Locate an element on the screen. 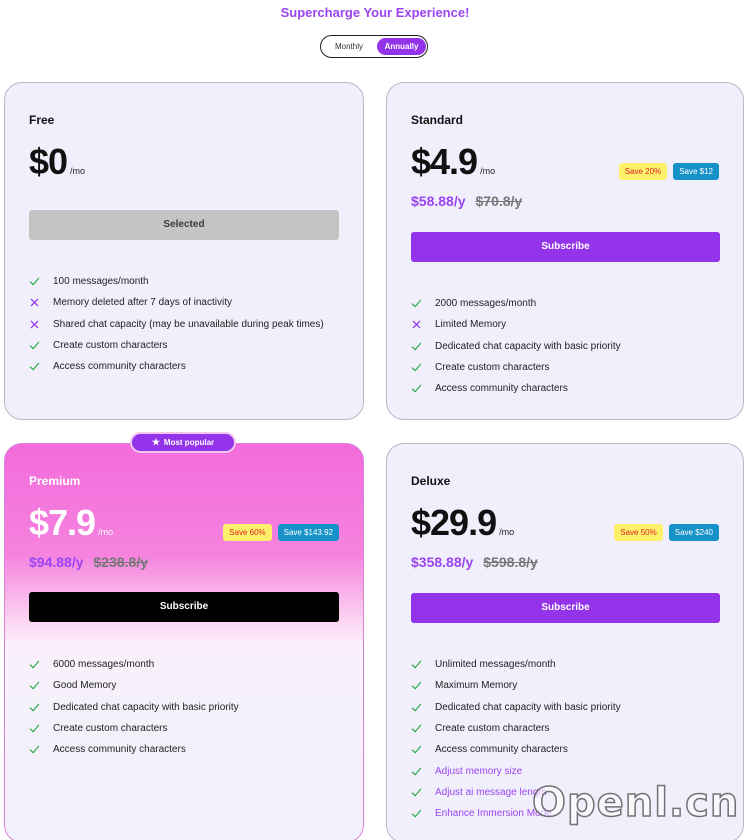 Image resolution: width=750 pixels, height=840 pixels. feature-item: Access community characters is located at coordinates (516, 388).